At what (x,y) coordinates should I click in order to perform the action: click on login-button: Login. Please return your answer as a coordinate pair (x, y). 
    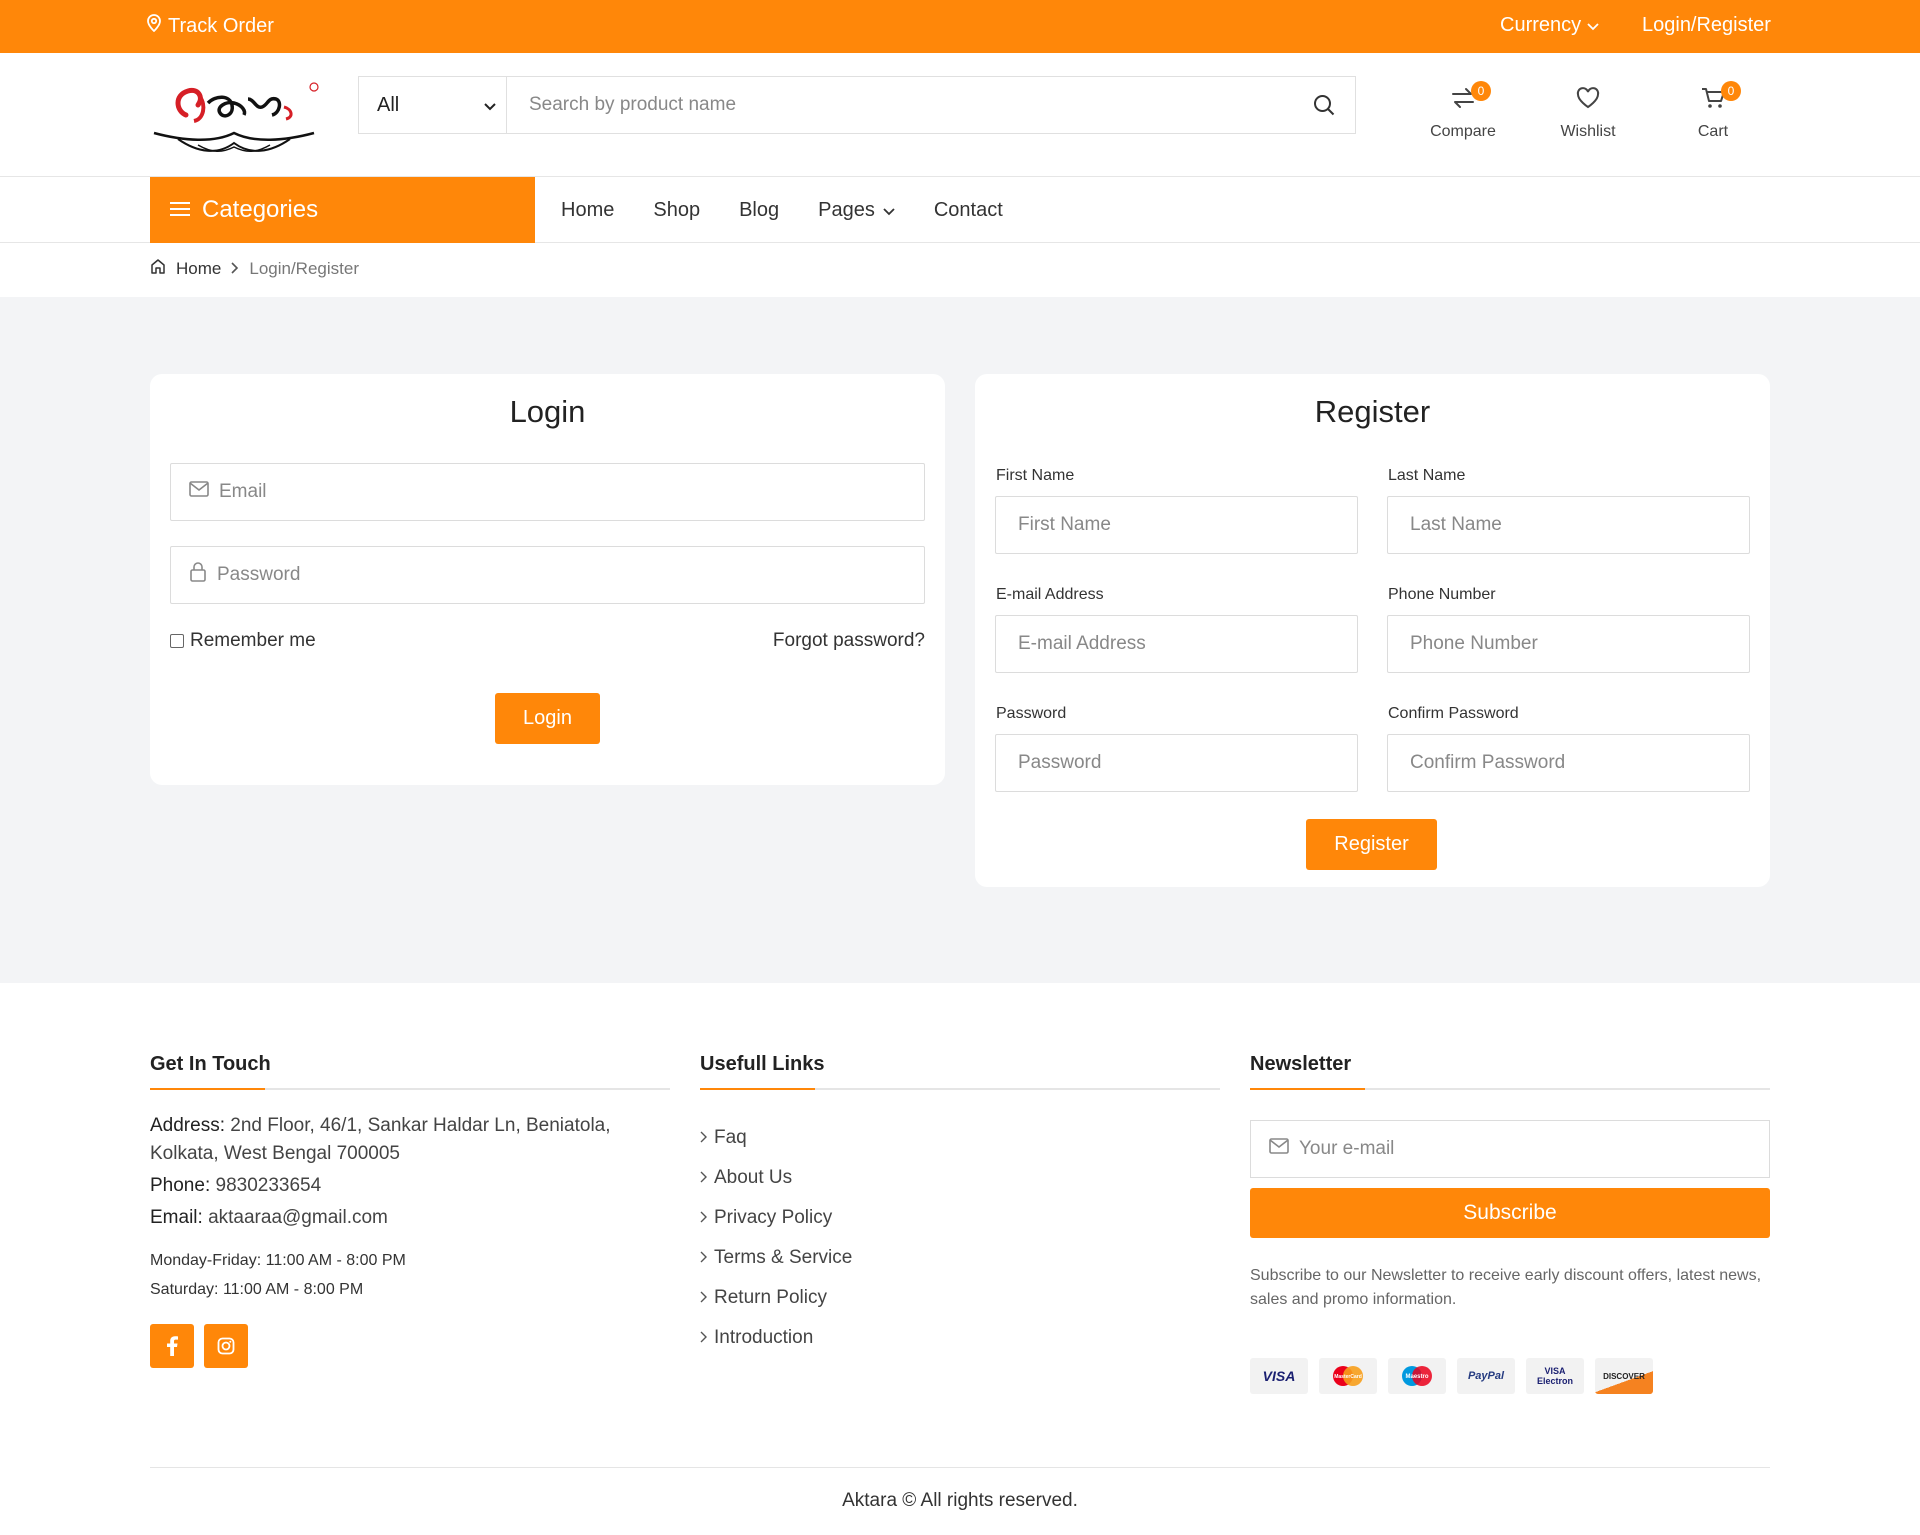
    Looking at the image, I should click on (547, 718).